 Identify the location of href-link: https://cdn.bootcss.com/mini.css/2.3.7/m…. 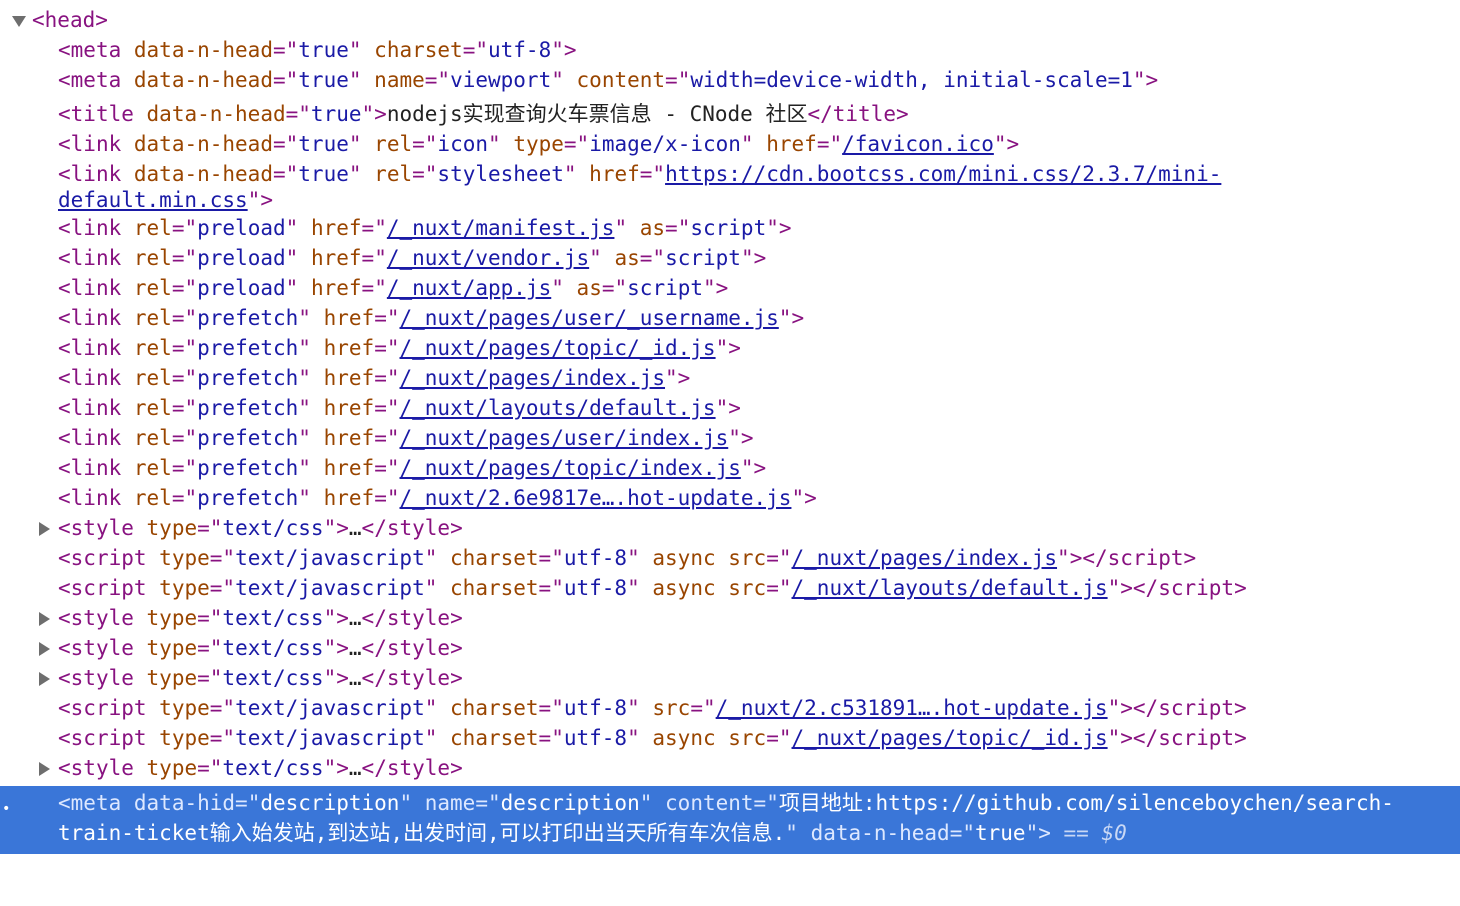
(943, 174).